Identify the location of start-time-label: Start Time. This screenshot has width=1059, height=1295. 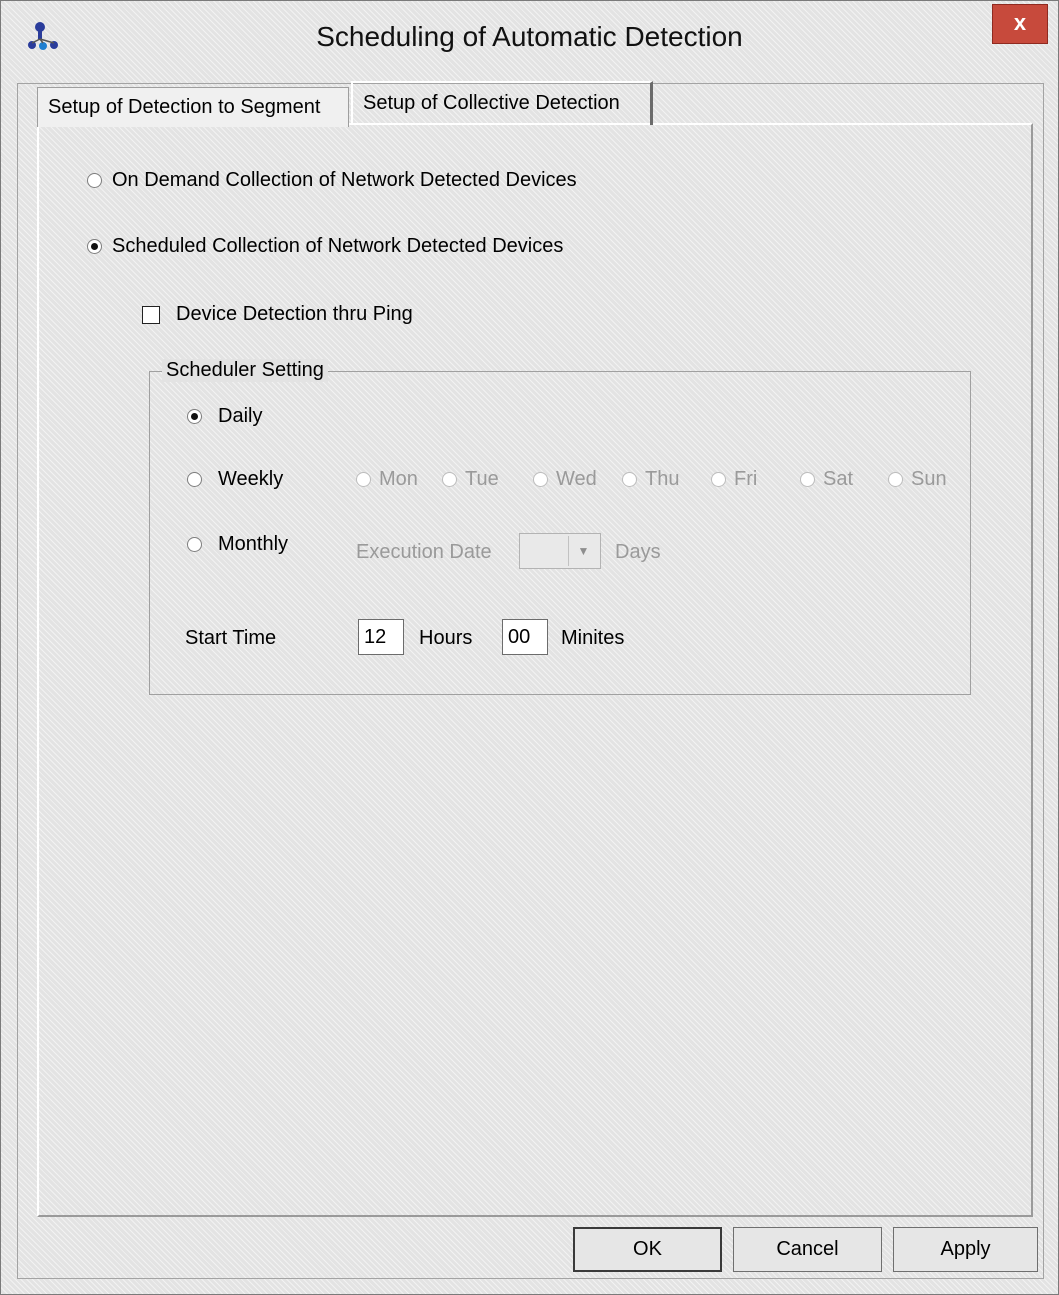
(231, 638).